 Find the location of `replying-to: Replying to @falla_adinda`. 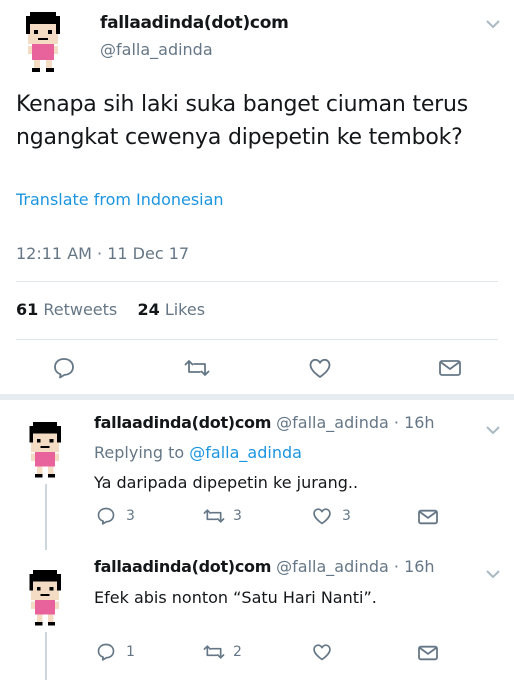

replying-to: Replying to @falla_adinda is located at coordinates (198, 452).